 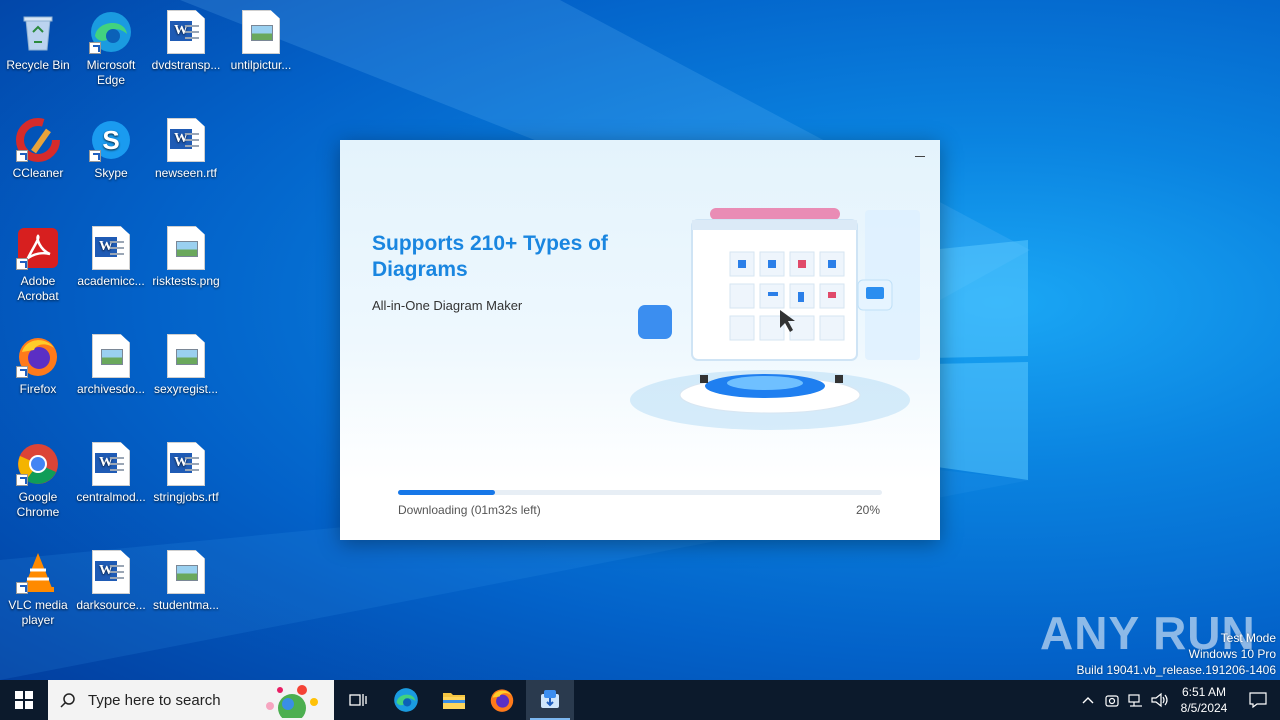 I want to click on desktop-icon-risktests: risktests.png, so click(x=186, y=254).